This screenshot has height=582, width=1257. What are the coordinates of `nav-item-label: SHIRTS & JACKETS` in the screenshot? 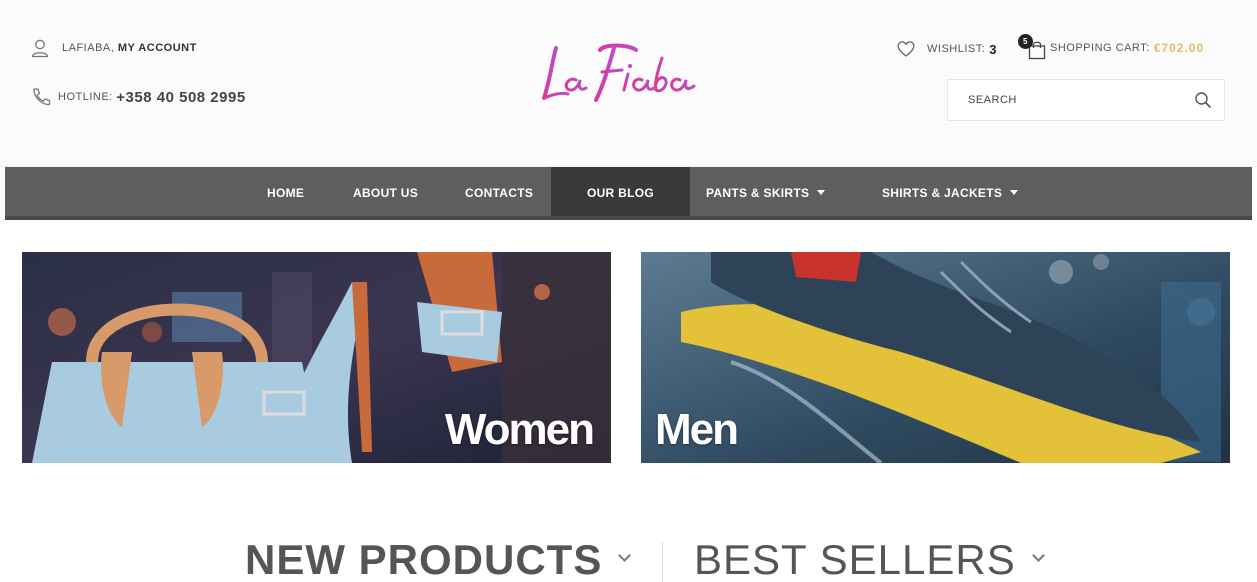 It's located at (942, 193).